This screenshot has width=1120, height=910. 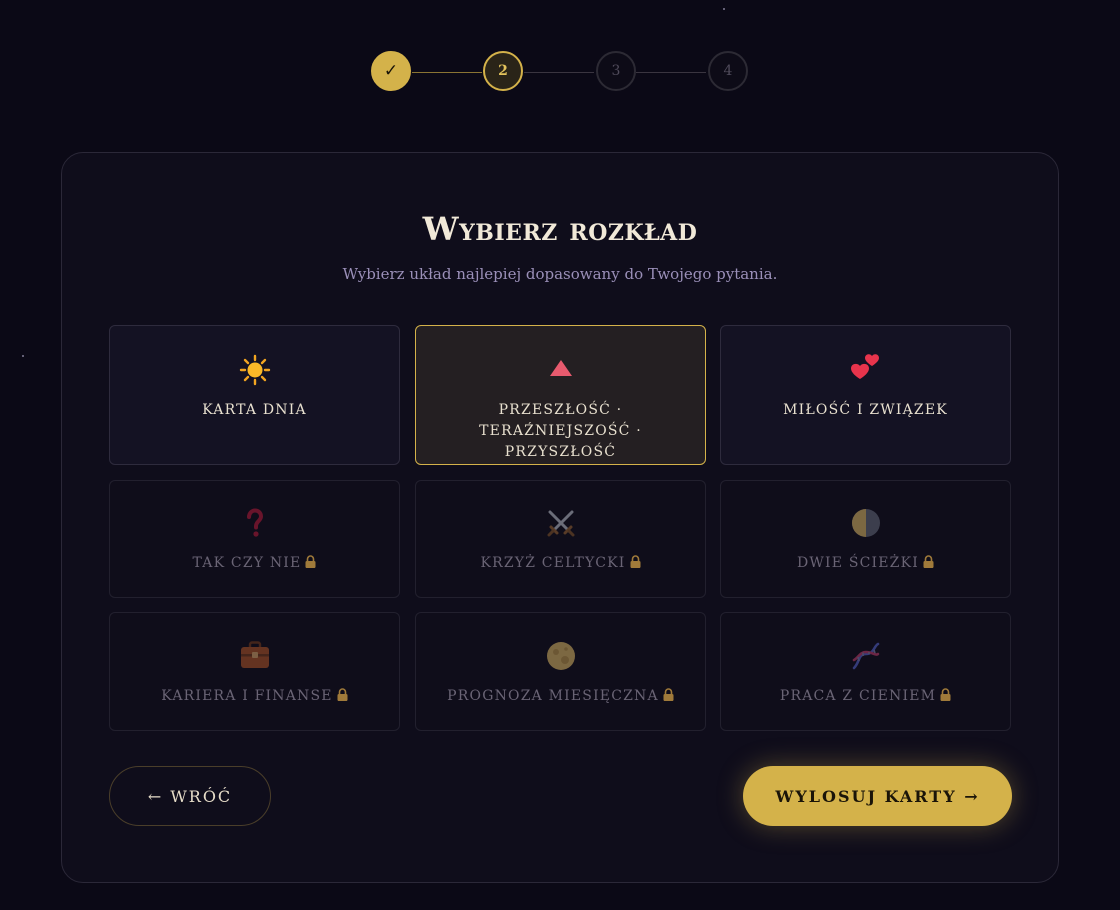 What do you see at coordinates (190, 796) in the screenshot?
I see `back-button: ← WRÓĆ` at bounding box center [190, 796].